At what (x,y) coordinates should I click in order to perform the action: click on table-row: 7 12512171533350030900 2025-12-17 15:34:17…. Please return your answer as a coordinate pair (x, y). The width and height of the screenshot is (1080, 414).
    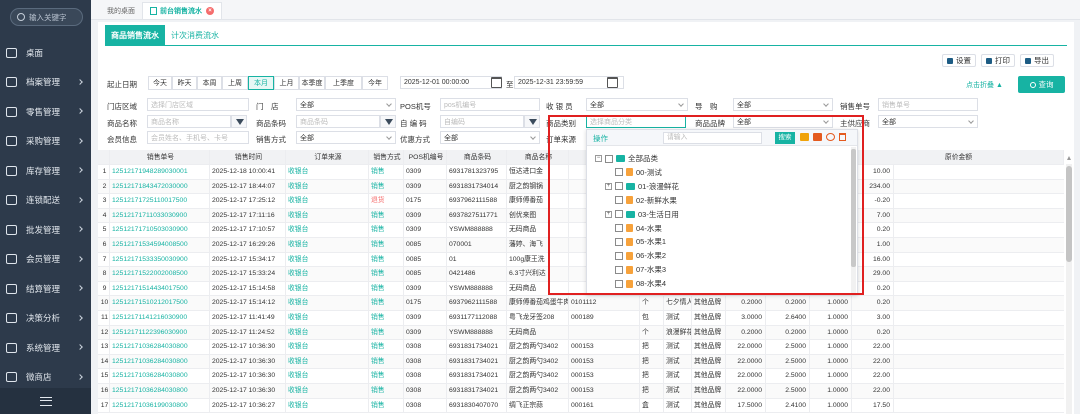
    Looking at the image, I should click on (581, 260).